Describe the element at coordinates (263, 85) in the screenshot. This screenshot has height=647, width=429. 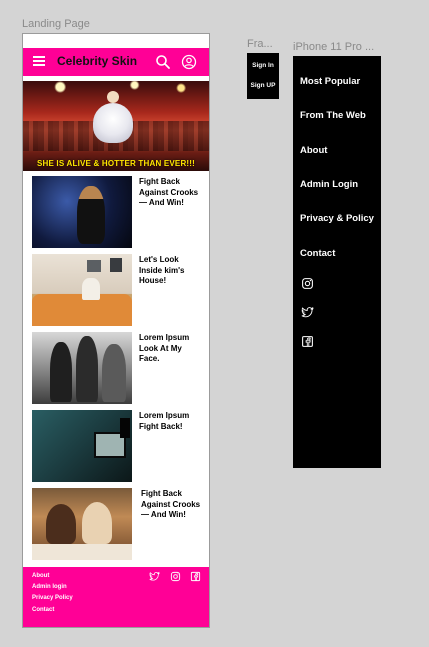
I see `sign-up-link: Sign UP` at that location.